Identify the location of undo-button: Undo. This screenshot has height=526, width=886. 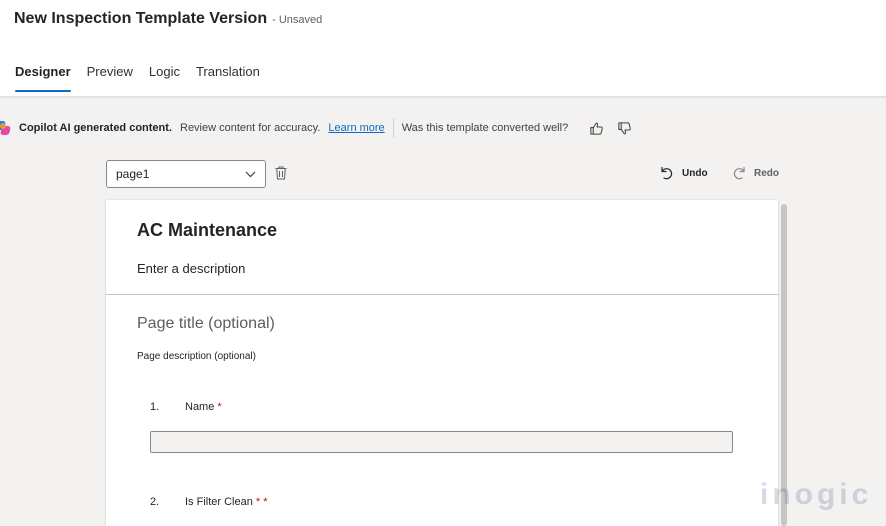
(684, 173).